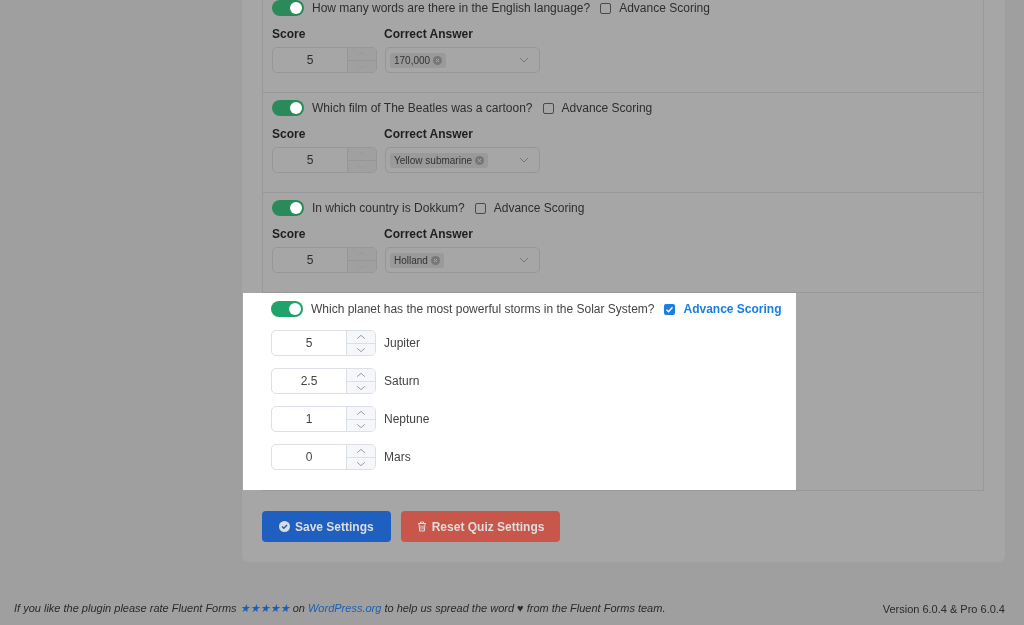 The height and width of the screenshot is (625, 1024). What do you see at coordinates (462, 160) in the screenshot?
I see `answer-select: Yellow submarine` at bounding box center [462, 160].